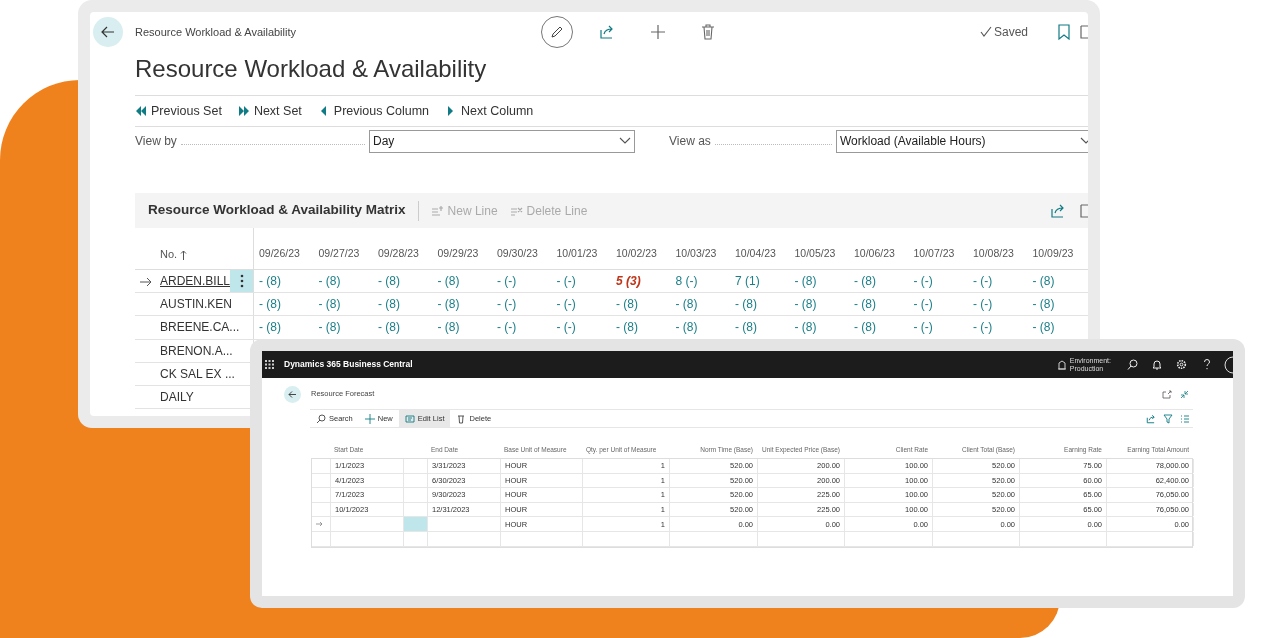  What do you see at coordinates (1053, 254) in the screenshot?
I see `column-header: 10/09/23` at bounding box center [1053, 254].